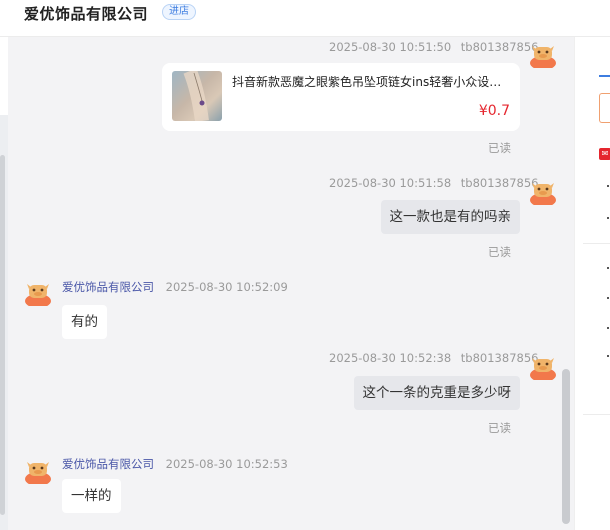 The height and width of the screenshot is (530, 610). What do you see at coordinates (592, 283) in the screenshot?
I see `right-side-panel: ✉` at bounding box center [592, 283].